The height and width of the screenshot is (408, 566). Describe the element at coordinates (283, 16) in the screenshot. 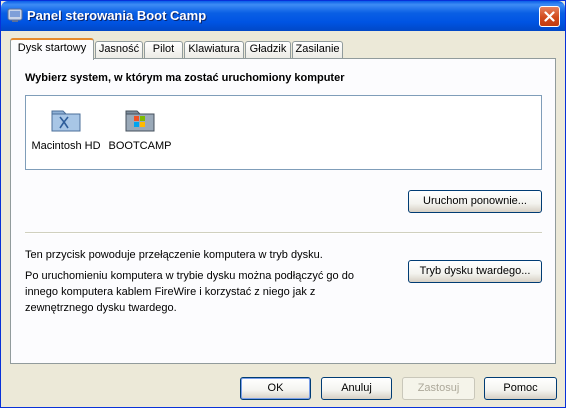

I see `title-bar: Panel sterowania Boot Camp` at that location.